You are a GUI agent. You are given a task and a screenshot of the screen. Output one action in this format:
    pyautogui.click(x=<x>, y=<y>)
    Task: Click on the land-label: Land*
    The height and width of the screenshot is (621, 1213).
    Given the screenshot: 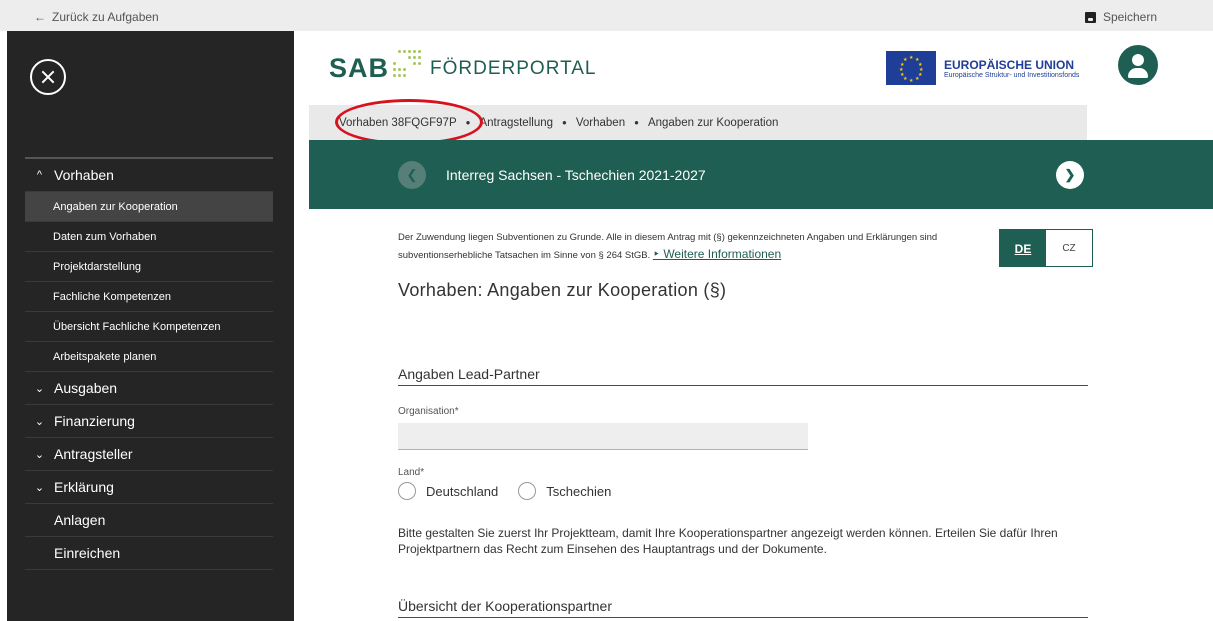 What is the action you would take?
    pyautogui.click(x=411, y=472)
    